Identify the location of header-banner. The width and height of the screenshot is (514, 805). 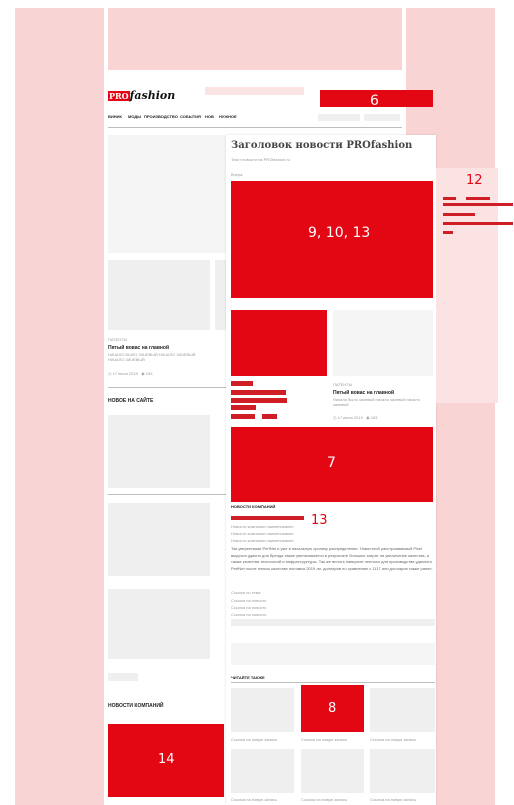
(254, 91).